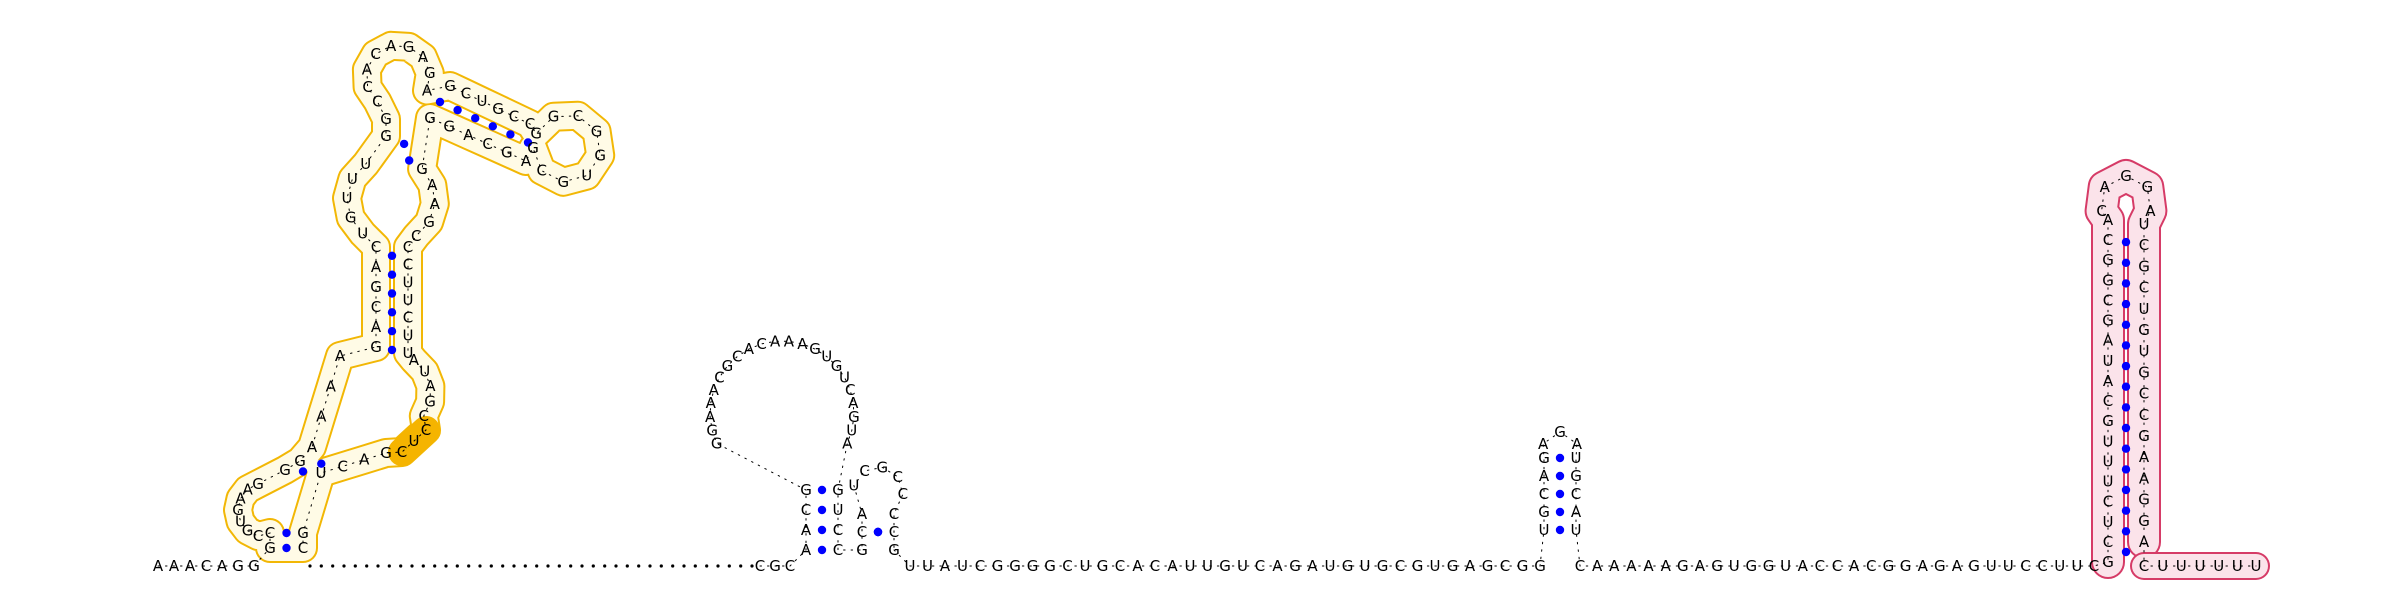 The height and width of the screenshot is (611, 2400). What do you see at coordinates (457, 110) in the screenshot?
I see `domain-arm-base-pair` at bounding box center [457, 110].